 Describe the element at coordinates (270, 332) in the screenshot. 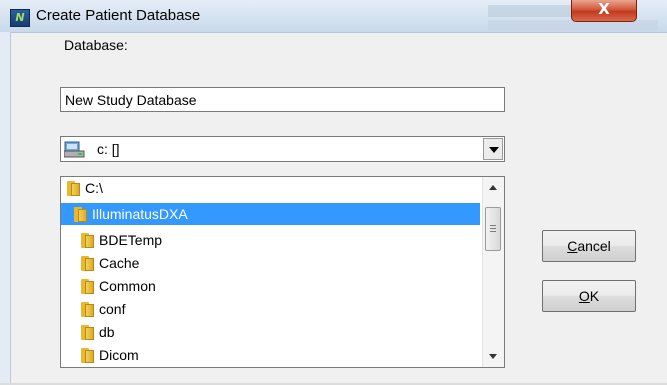

I see `directory-item: db` at that location.